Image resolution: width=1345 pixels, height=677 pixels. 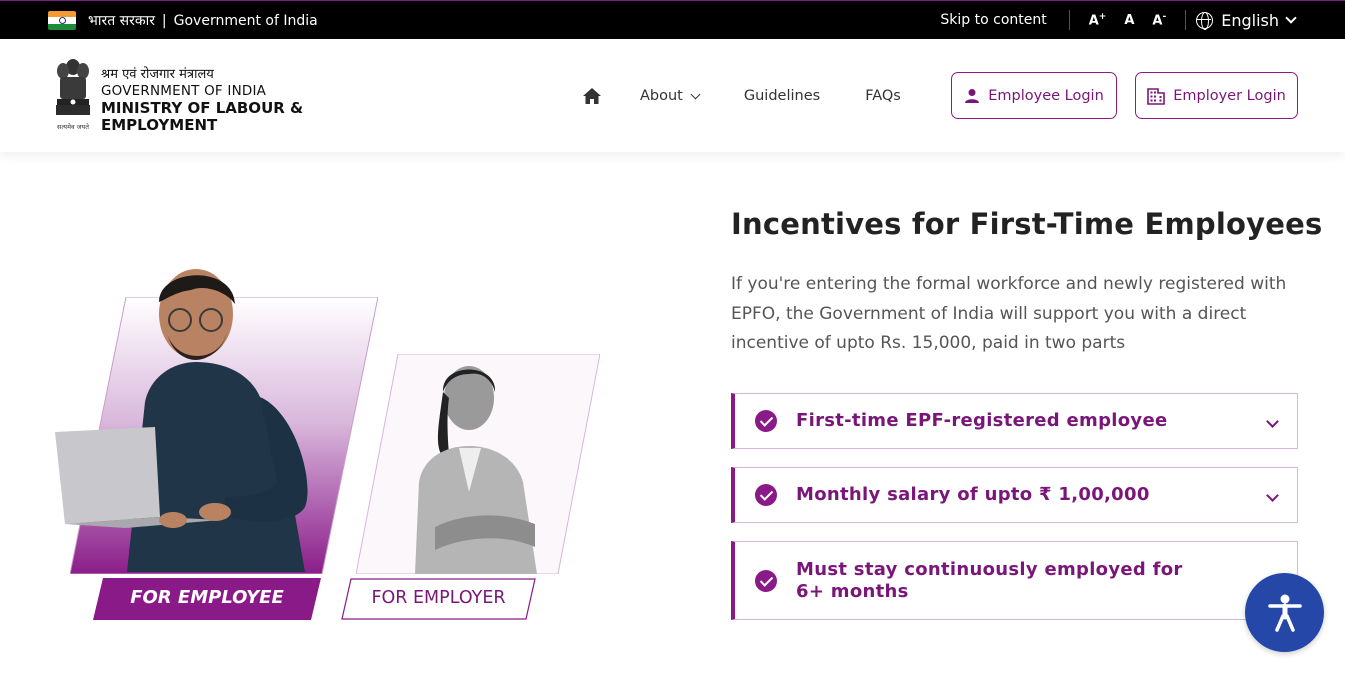 What do you see at coordinates (438, 598) in the screenshot?
I see `for-employer-tab-label: FOR EMPLOYER` at bounding box center [438, 598].